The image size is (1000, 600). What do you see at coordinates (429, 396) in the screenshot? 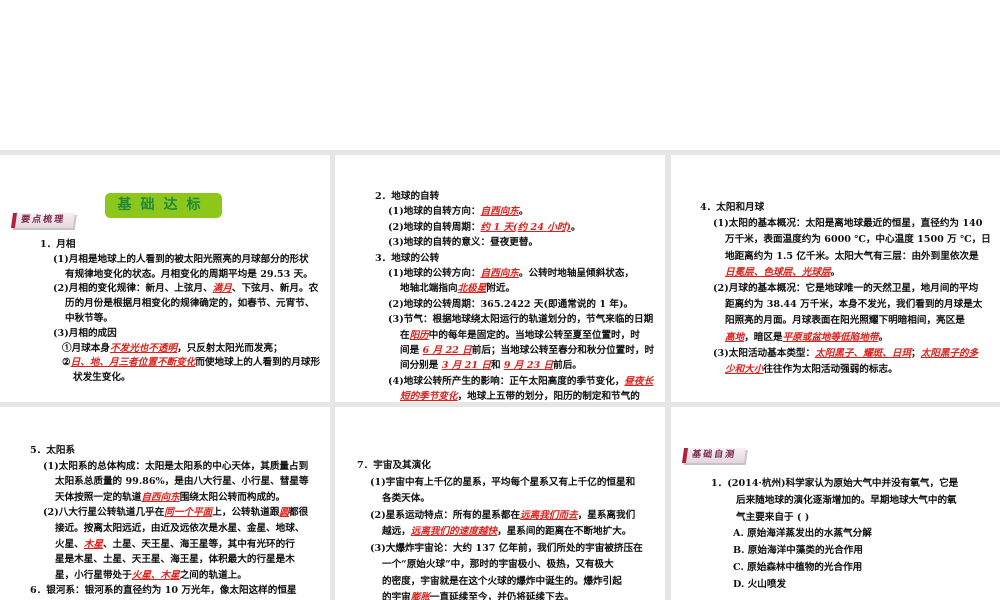
I see `answer-text: 短的季节变化` at bounding box center [429, 396].